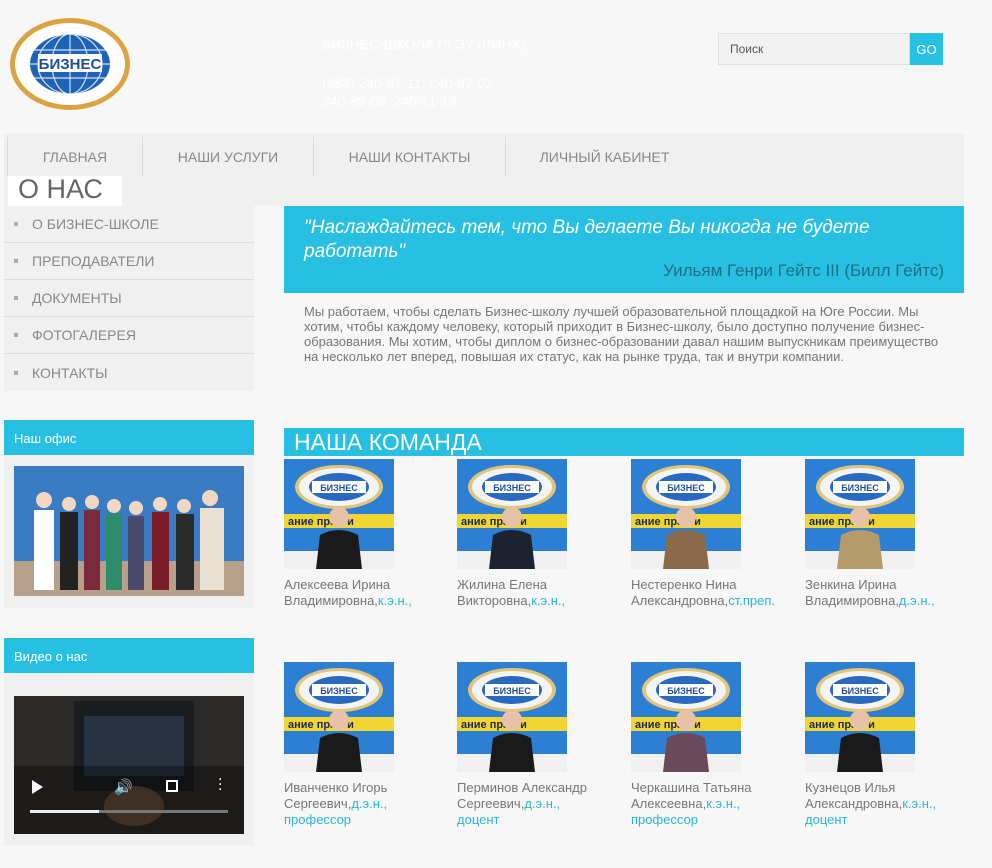 This screenshot has height=868, width=992. Describe the element at coordinates (852, 600) in the screenshot. I see `team-member-patronymic: Владимировна,` at that location.